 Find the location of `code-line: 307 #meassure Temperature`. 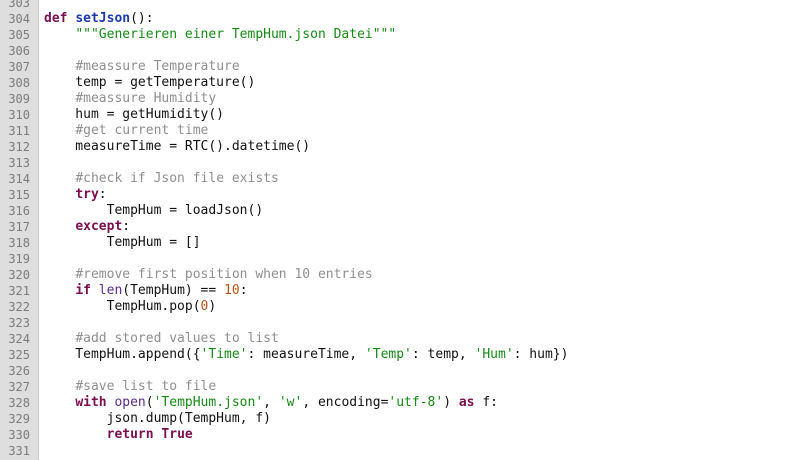

code-line: 307 #meassure Temperature is located at coordinates (393, 67).